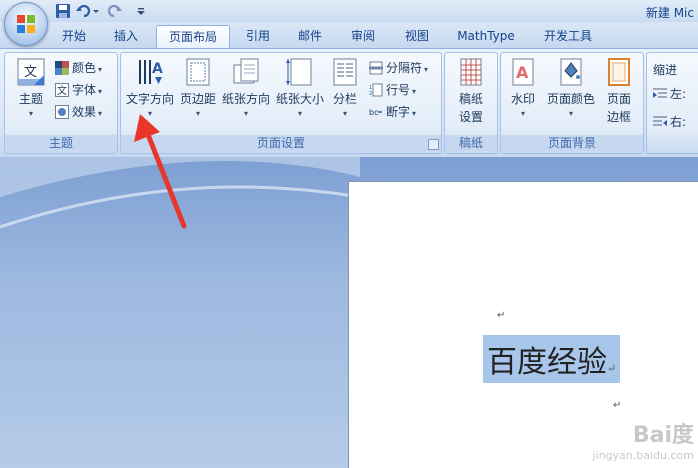 This screenshot has height=468, width=698. I want to click on indent-right-field: 右:, so click(669, 122).